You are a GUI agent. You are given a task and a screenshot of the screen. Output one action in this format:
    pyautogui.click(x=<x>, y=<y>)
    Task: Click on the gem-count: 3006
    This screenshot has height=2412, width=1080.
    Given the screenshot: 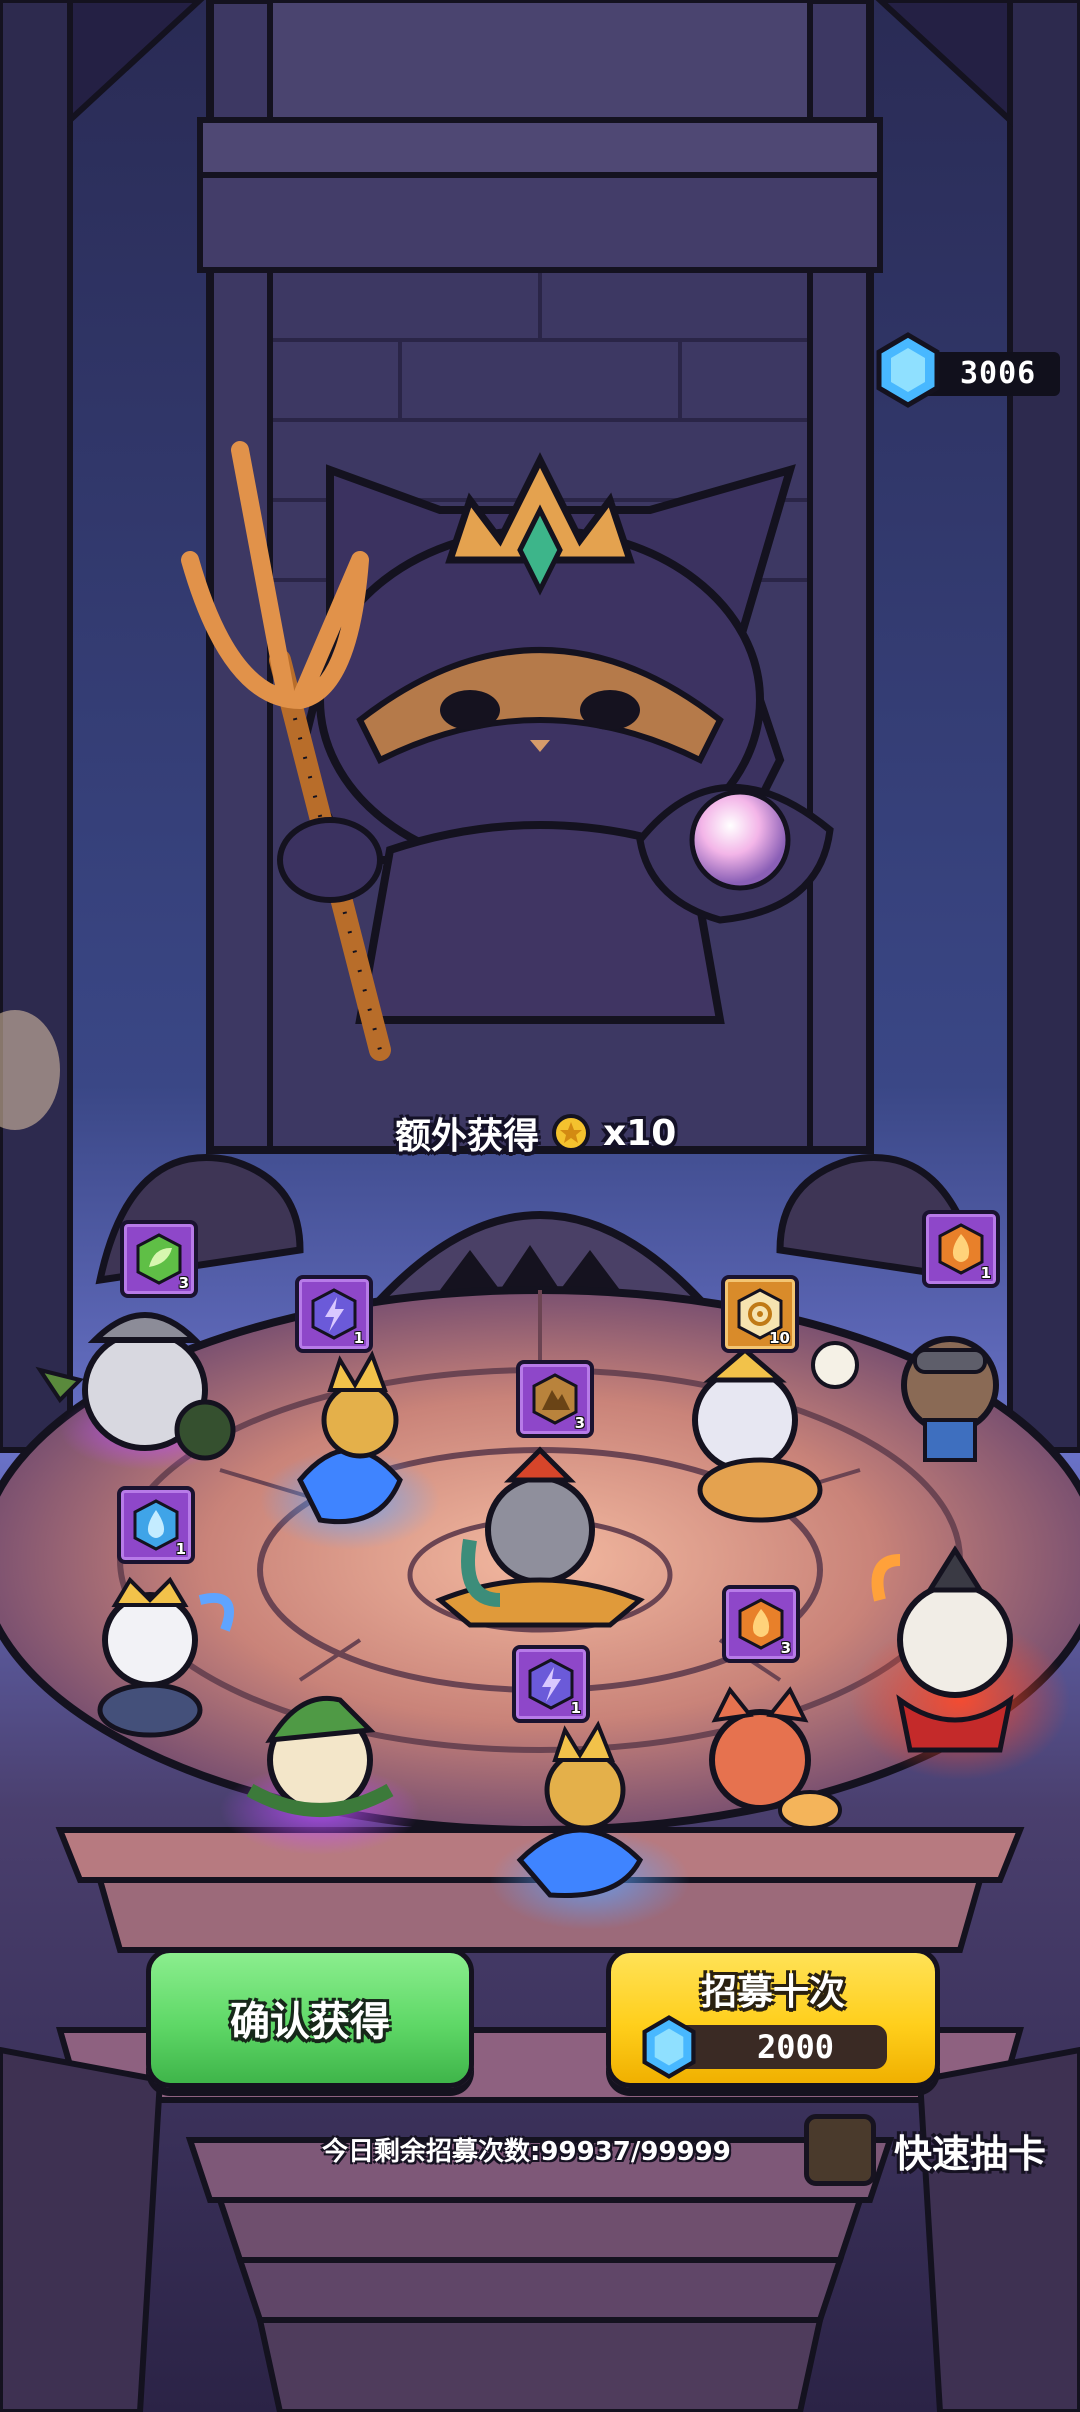 What is the action you would take?
    pyautogui.click(x=998, y=373)
    